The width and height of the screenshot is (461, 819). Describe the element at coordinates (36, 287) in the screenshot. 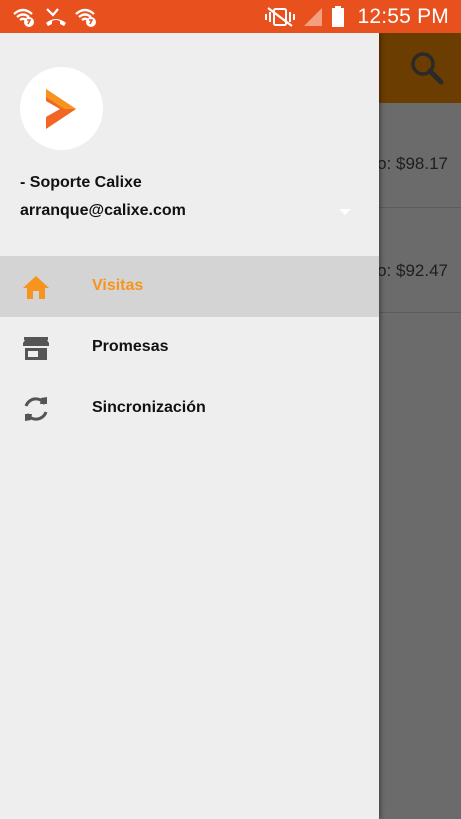

I see `home-icon` at that location.